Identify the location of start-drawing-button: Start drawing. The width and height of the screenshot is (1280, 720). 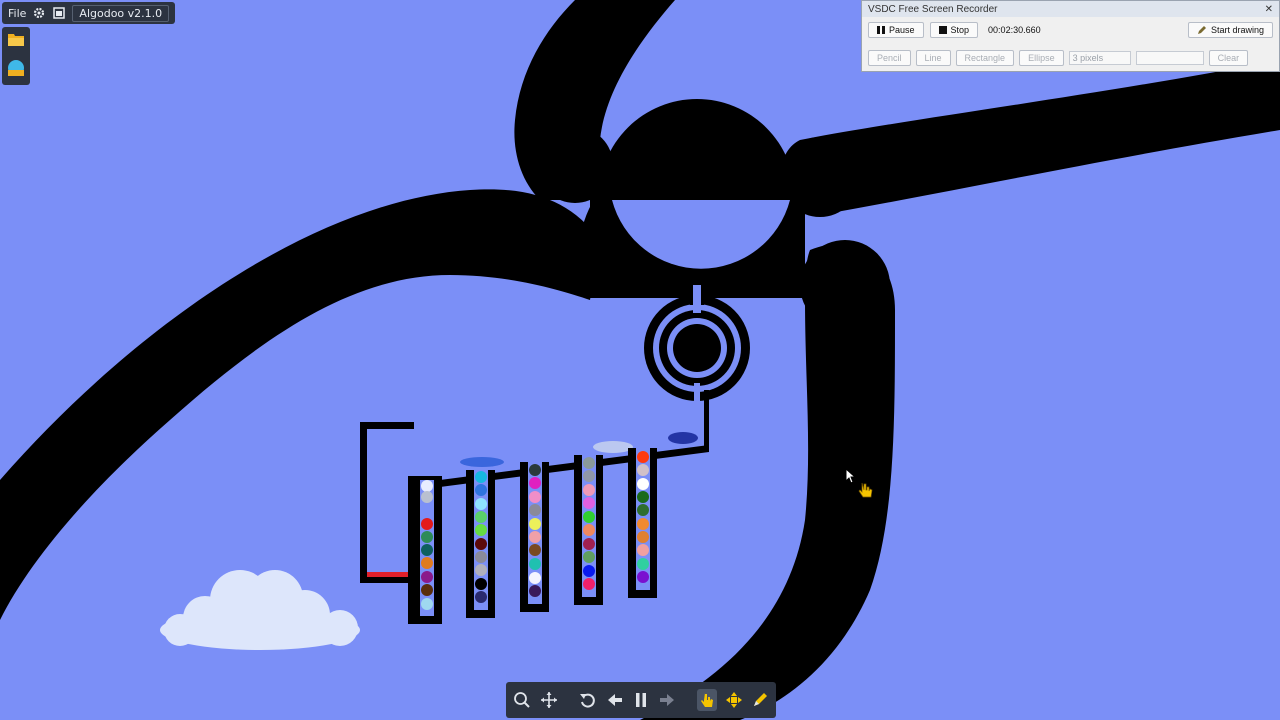
(1230, 30).